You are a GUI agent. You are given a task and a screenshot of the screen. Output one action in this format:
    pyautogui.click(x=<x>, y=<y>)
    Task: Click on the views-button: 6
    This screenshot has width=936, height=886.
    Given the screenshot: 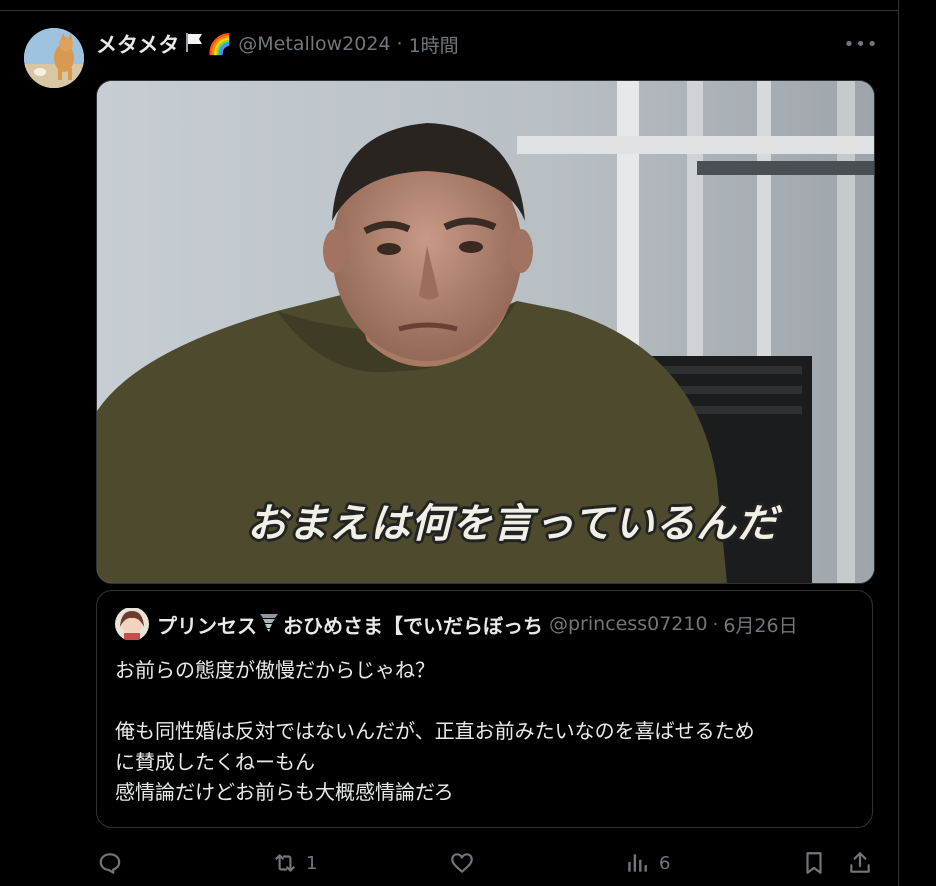 What is the action you would take?
    pyautogui.click(x=647, y=863)
    